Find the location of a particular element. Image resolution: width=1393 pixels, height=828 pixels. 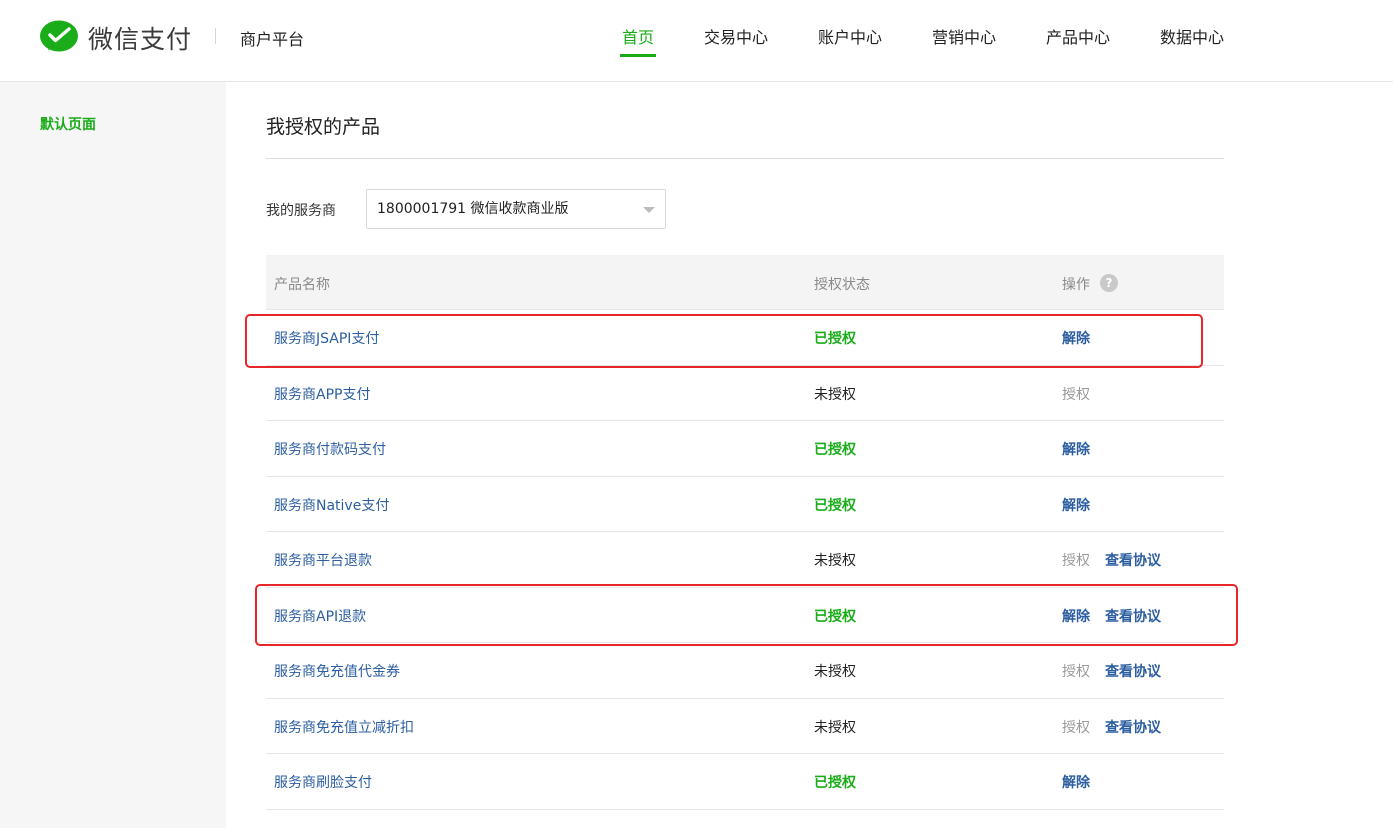

platform-name: 商户平台 is located at coordinates (272, 39).